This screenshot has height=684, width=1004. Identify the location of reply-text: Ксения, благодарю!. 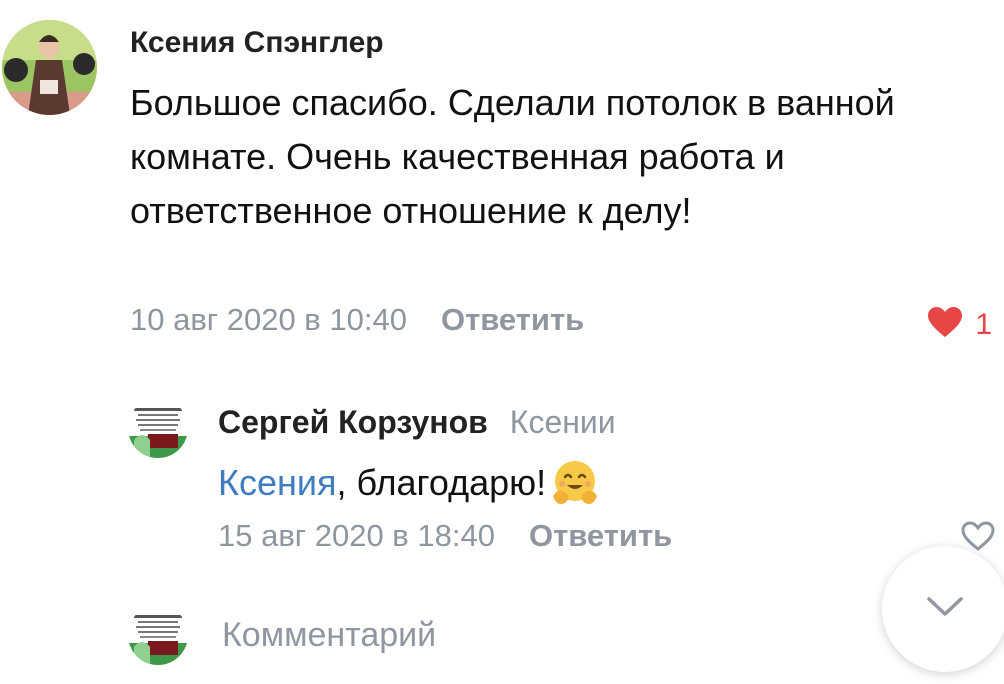
(409, 483).